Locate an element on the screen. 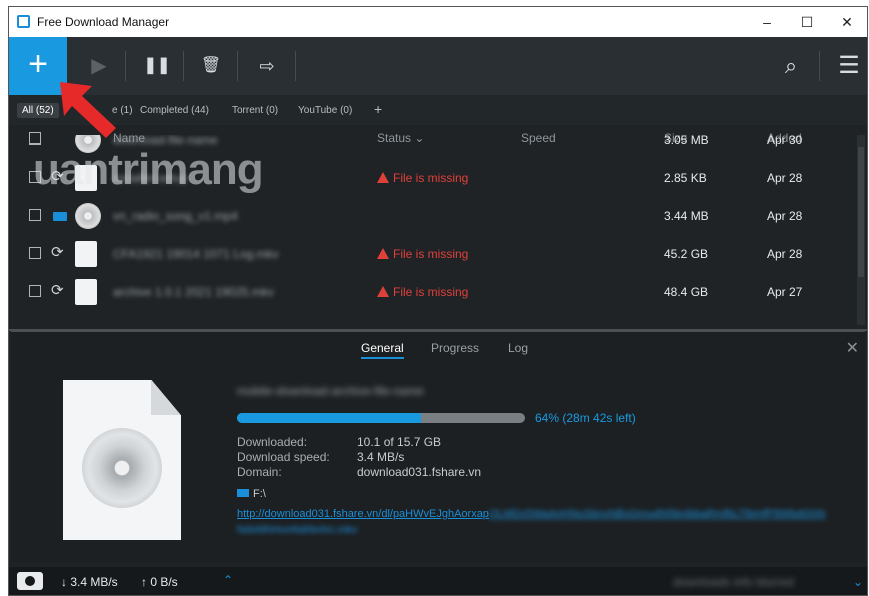 This screenshot has height=596, width=869. filter-tab-torrent: Torrent (0) is located at coordinates (255, 110).